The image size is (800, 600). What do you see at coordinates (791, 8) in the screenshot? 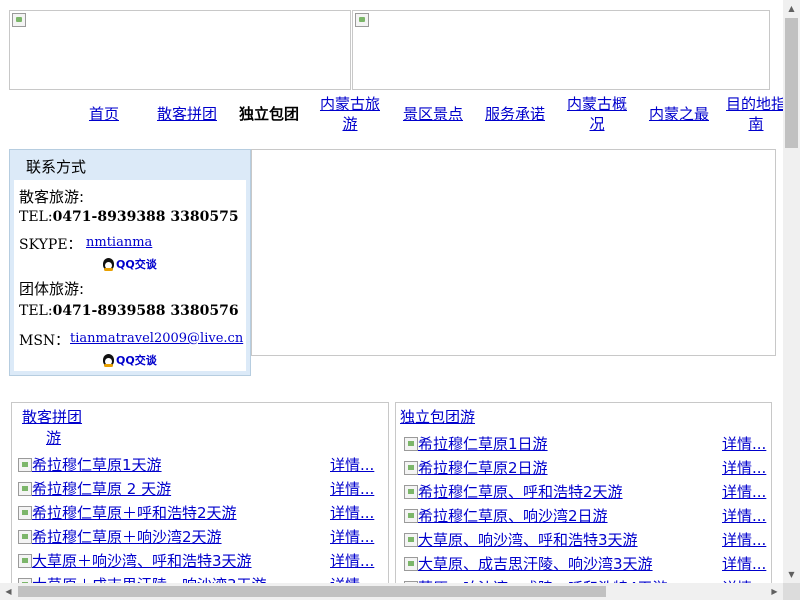
I see `scroll-up-icon: ▲` at bounding box center [791, 8].